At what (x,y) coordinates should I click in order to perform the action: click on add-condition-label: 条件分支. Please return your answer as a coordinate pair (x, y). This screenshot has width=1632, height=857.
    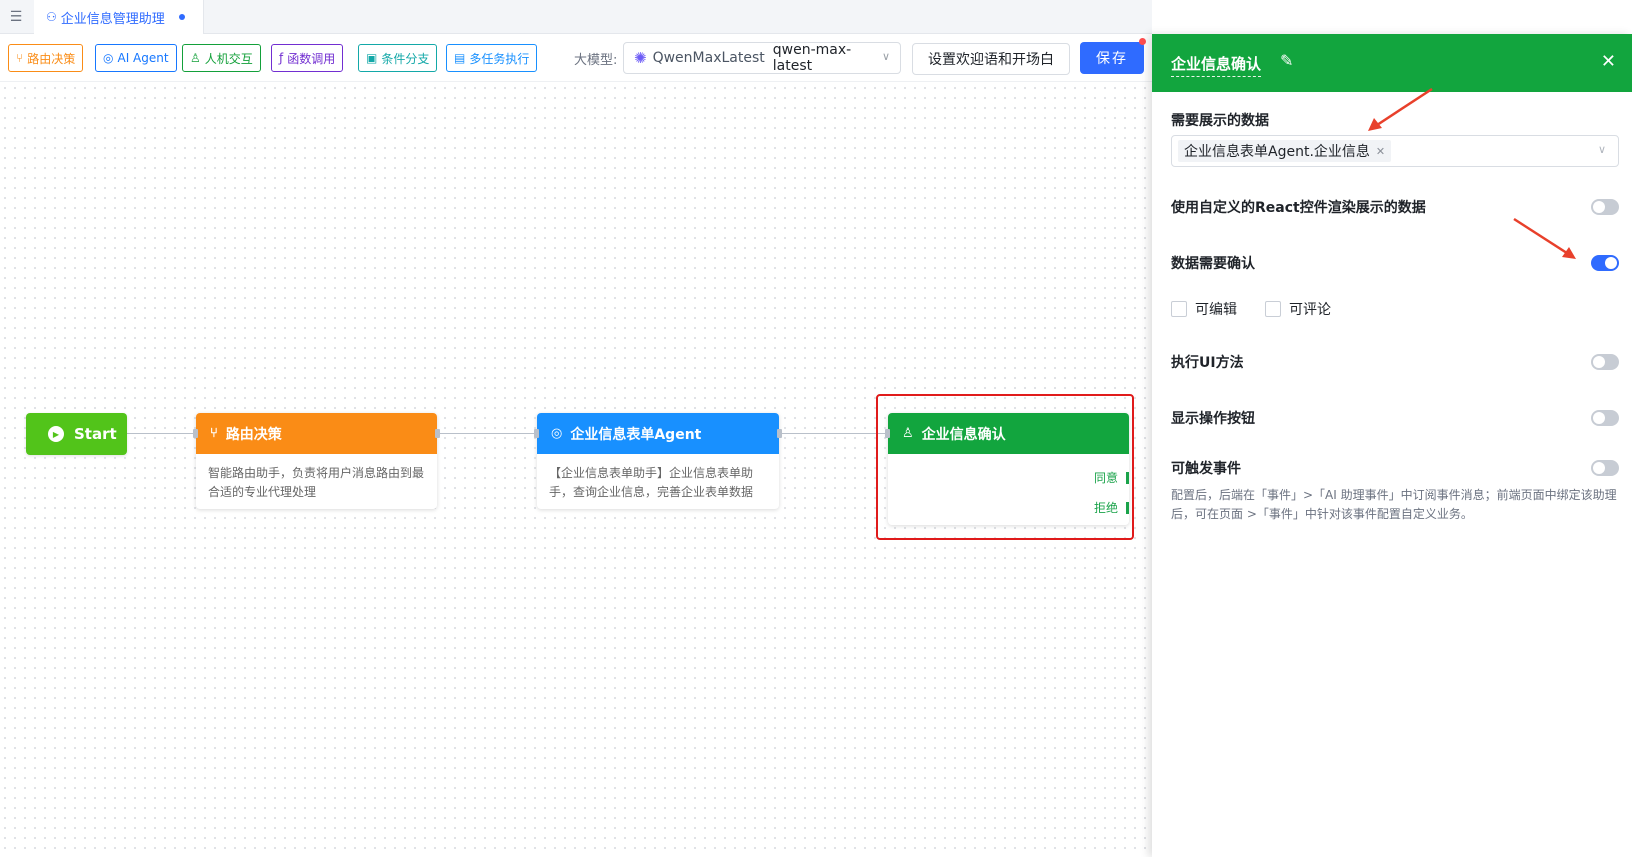
    Looking at the image, I should click on (405, 58).